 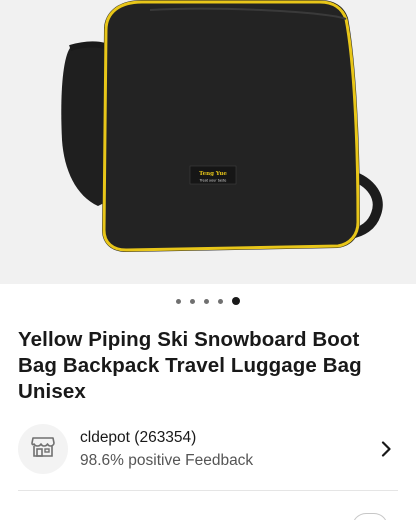 I want to click on next-section-icon-peek, so click(x=370, y=516).